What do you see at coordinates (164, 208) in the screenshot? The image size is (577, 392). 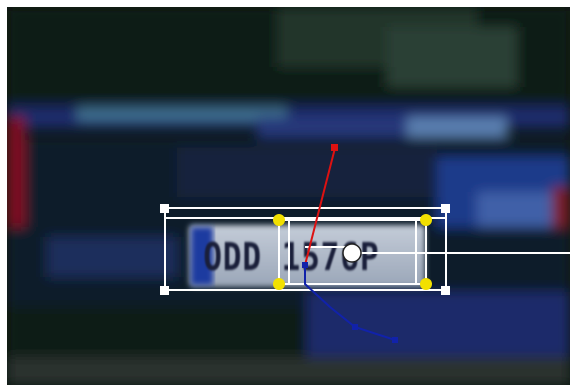 I see `corner-handle-top-left` at bounding box center [164, 208].